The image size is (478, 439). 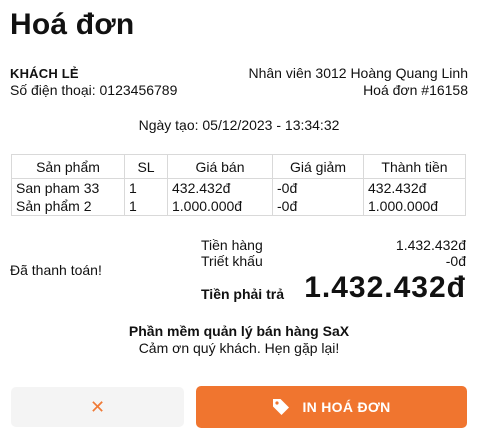 What do you see at coordinates (414, 166) in the screenshot?
I see `column-header-total: Thành tiền` at bounding box center [414, 166].